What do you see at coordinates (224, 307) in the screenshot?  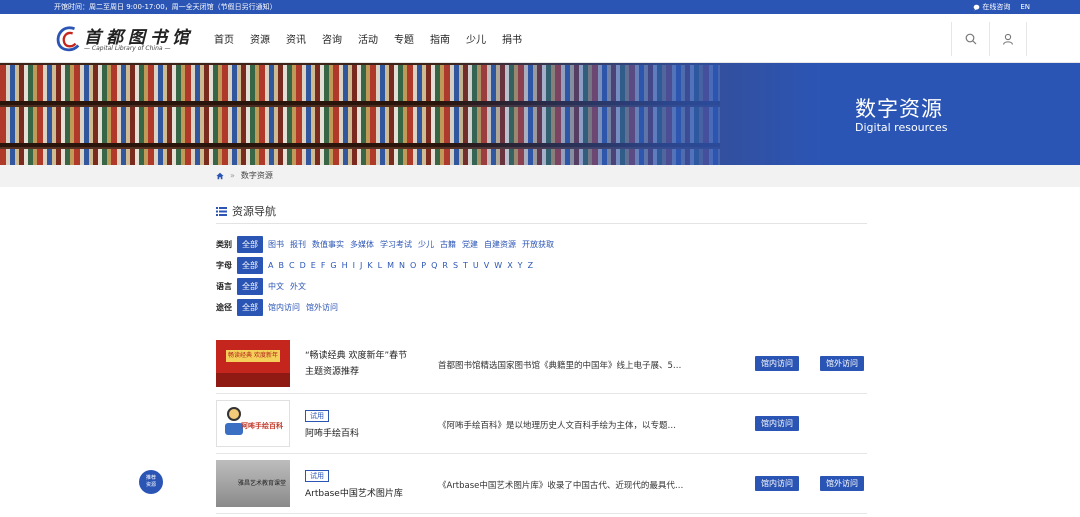 I see `filter-label: 途径` at bounding box center [224, 307].